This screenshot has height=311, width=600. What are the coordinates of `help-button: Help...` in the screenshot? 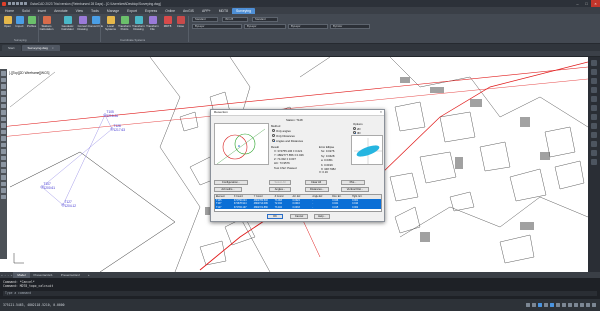 It's located at (322, 216).